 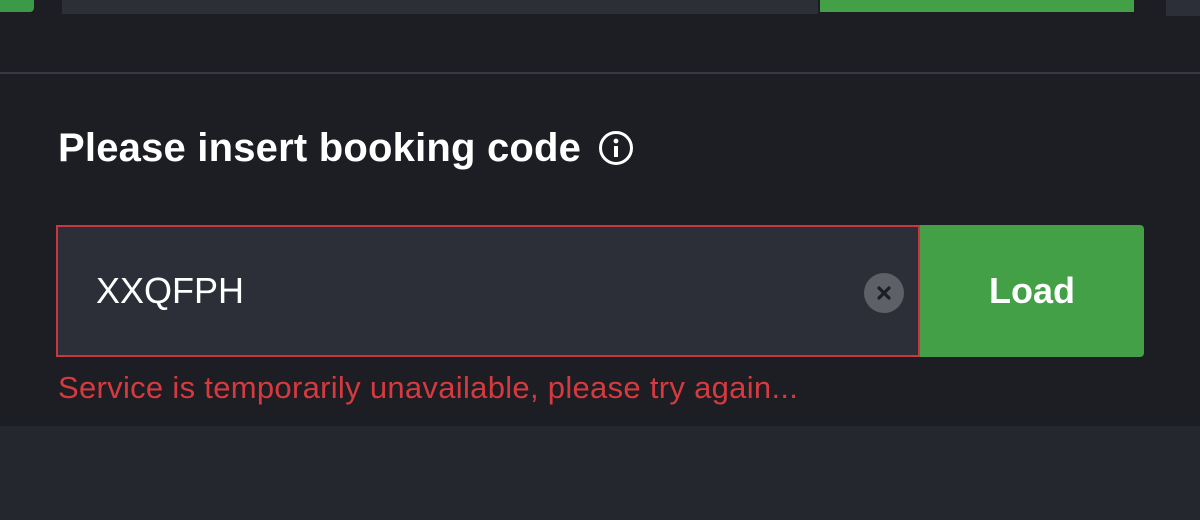 I want to click on booking-code-header: Please insert booking code, so click(x=346, y=148).